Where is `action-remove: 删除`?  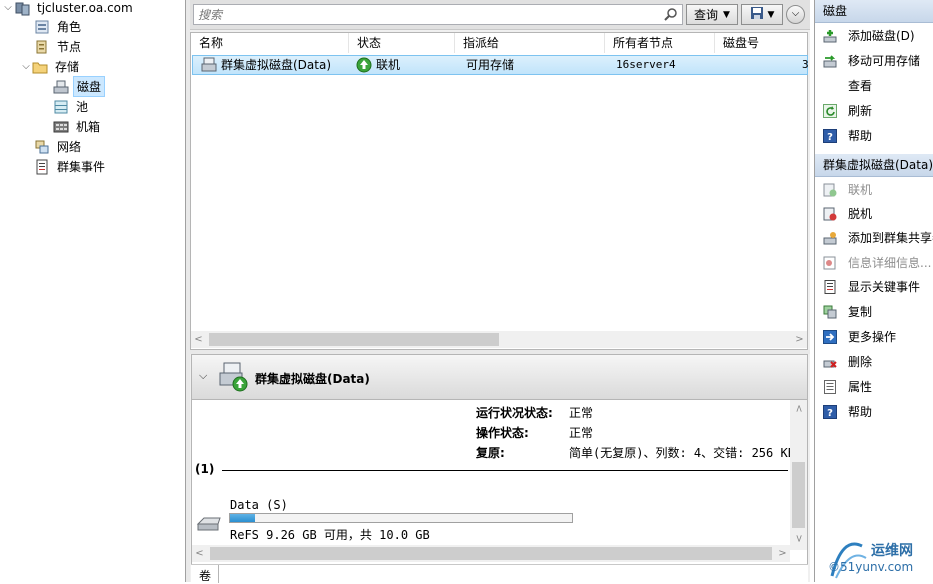 action-remove: 删除 is located at coordinates (874, 361).